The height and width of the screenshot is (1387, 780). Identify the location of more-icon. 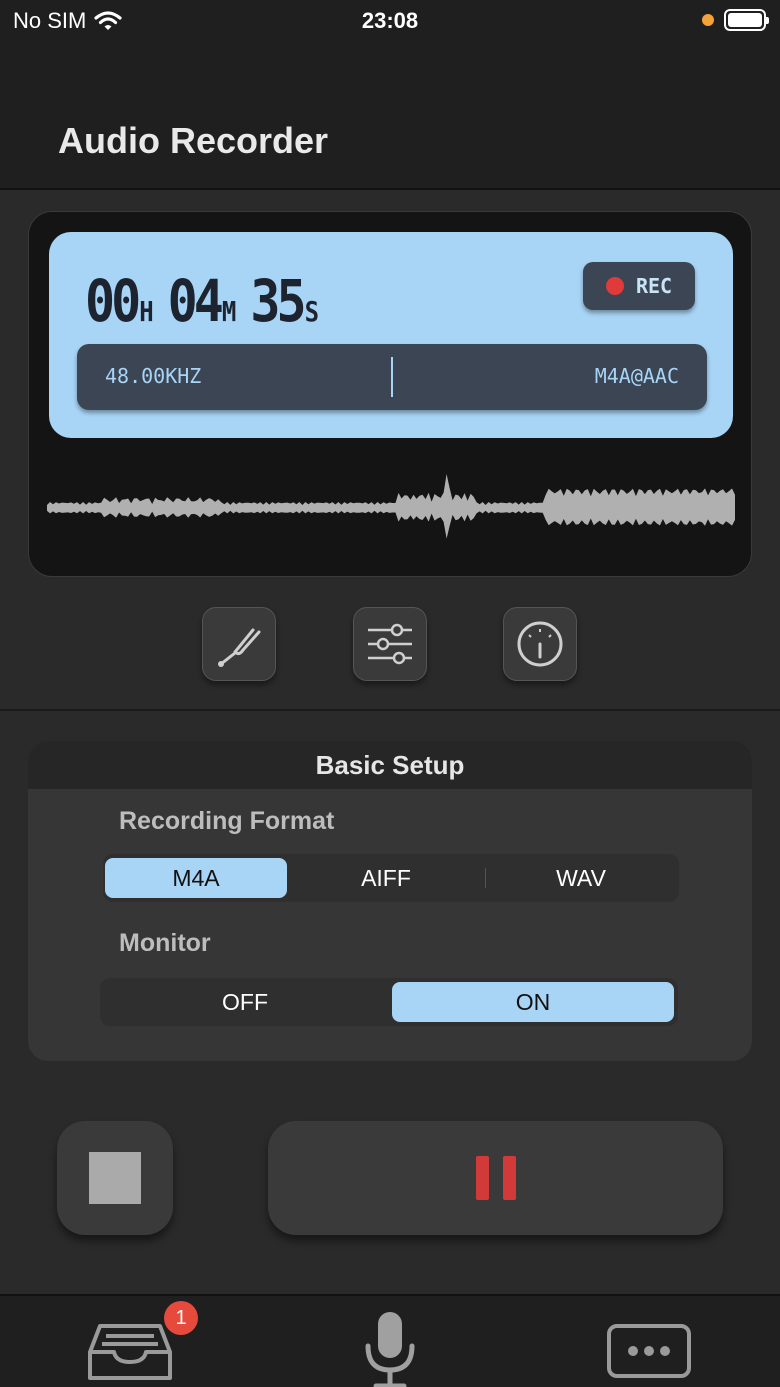
(649, 1351).